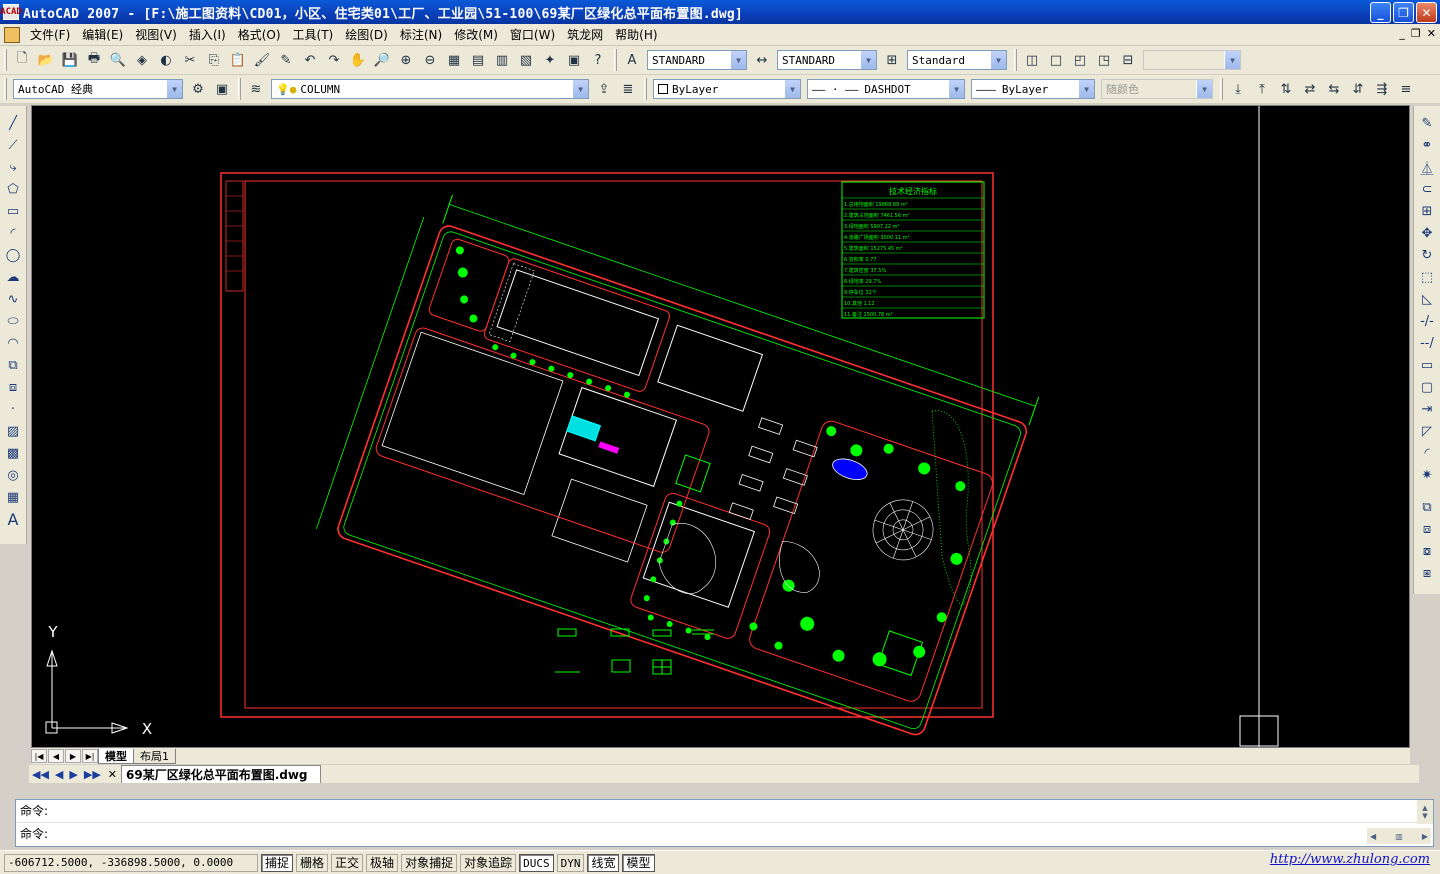 The width and height of the screenshot is (1440, 874). Describe the element at coordinates (1427, 189) in the screenshot. I see `offset-icon: ⊂` at that location.